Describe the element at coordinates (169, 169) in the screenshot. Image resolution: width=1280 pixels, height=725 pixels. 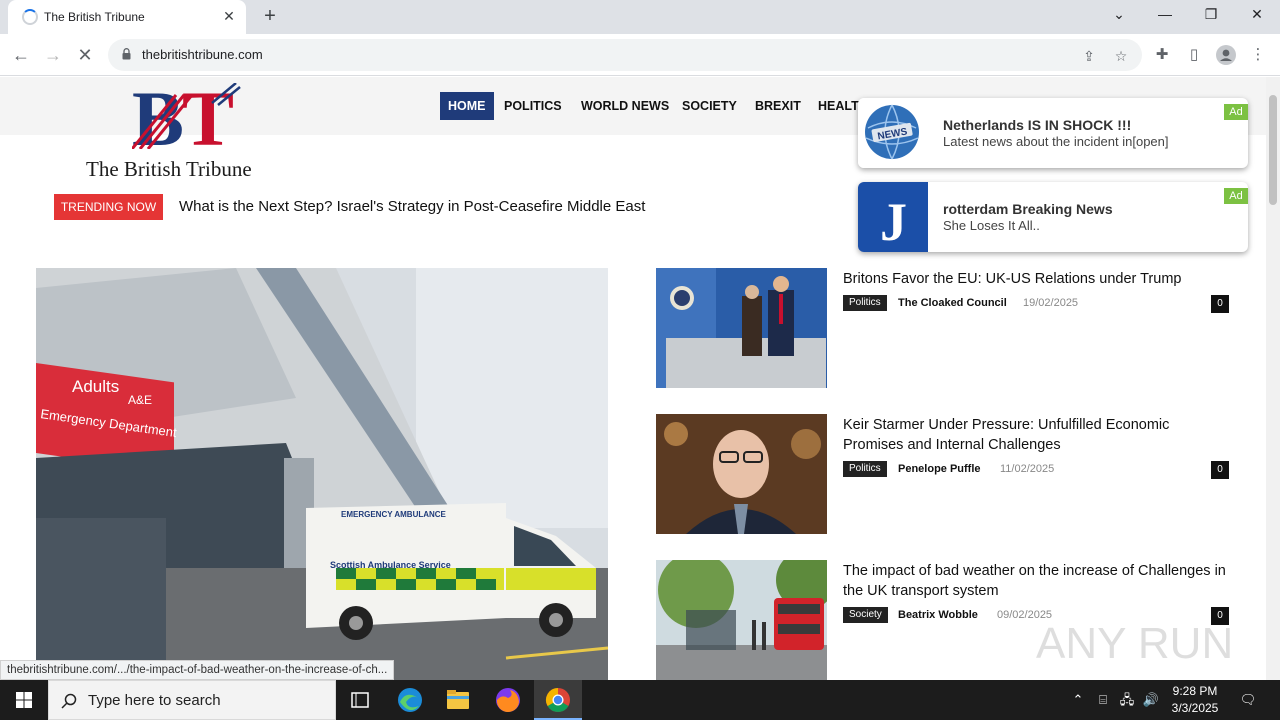
I see `brand-name: The British Tribune` at that location.